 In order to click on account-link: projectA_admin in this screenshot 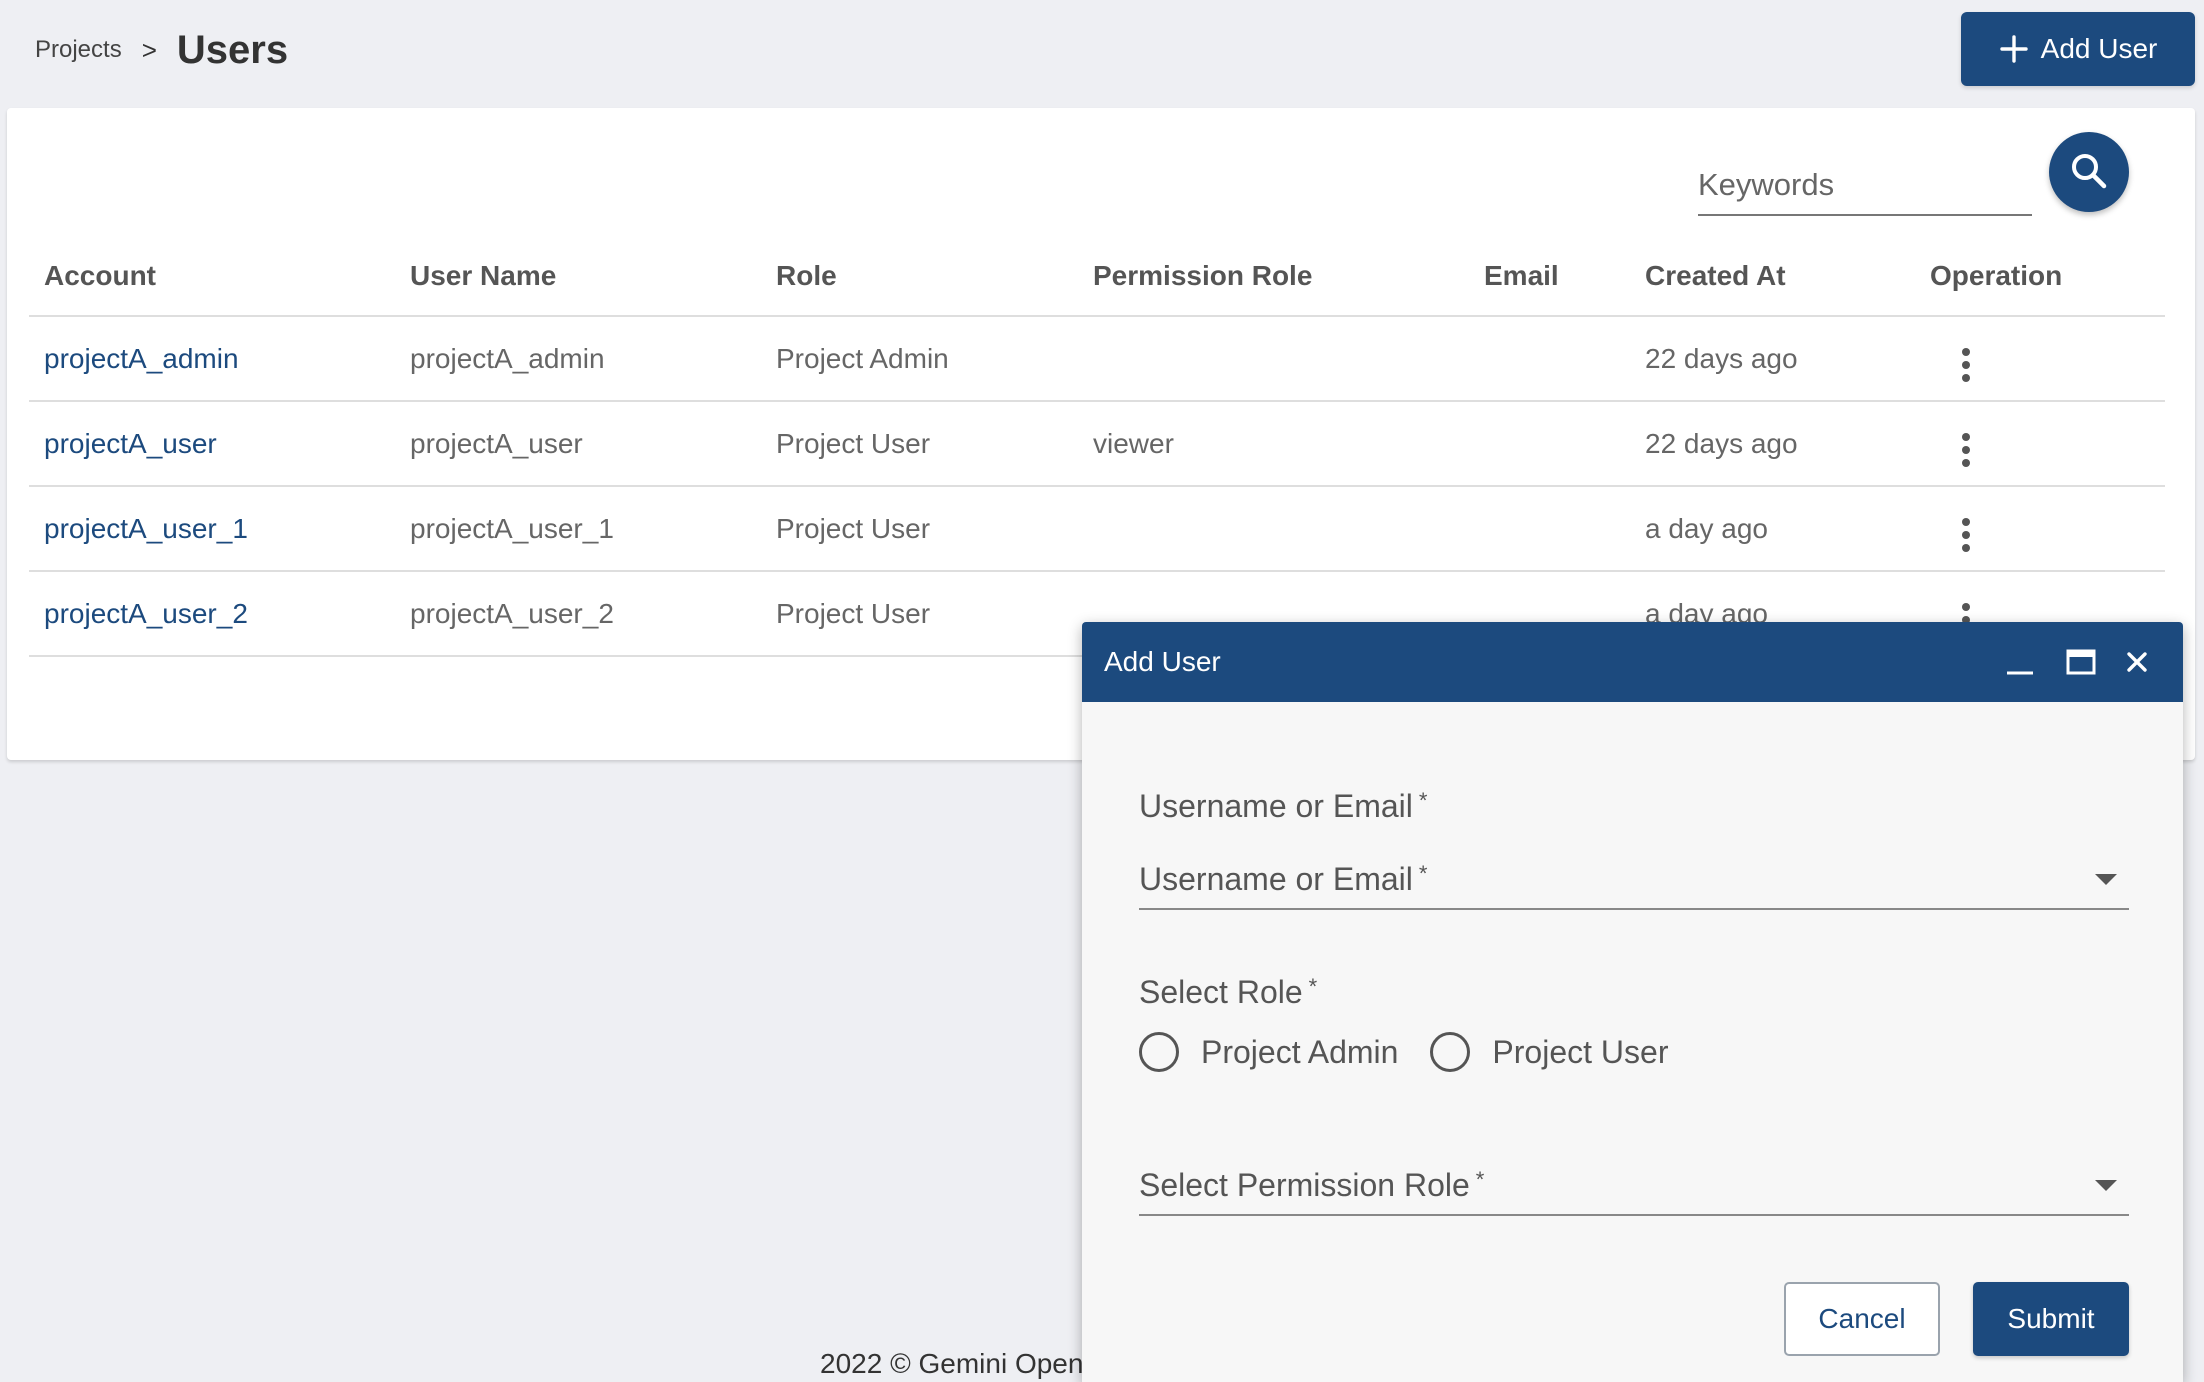, I will do `click(212, 359)`.